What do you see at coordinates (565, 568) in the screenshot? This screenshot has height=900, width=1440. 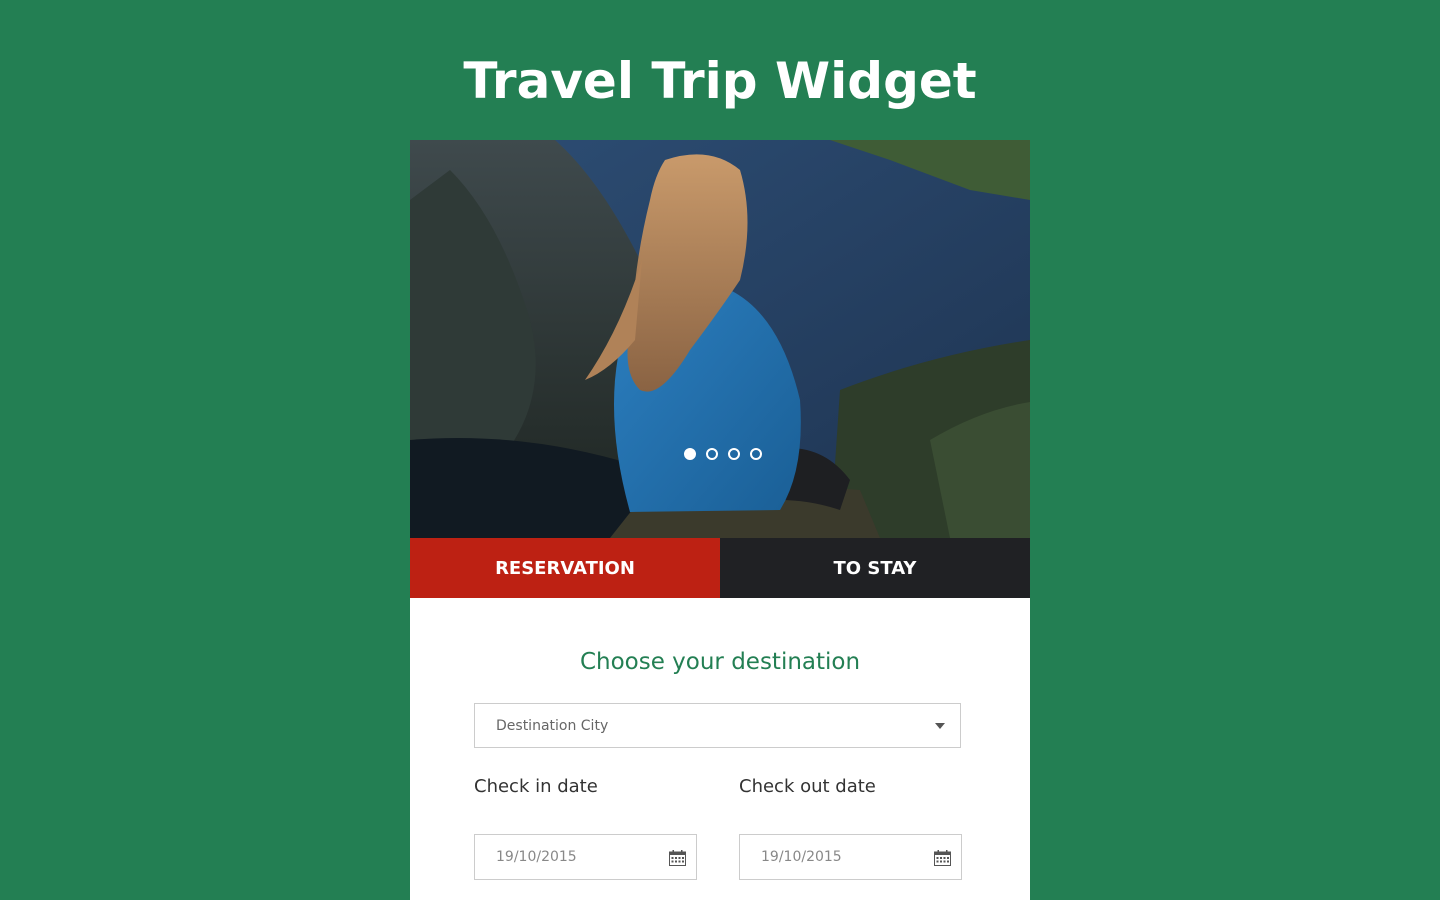 I see `tab-reservation: RESERVATION` at bounding box center [565, 568].